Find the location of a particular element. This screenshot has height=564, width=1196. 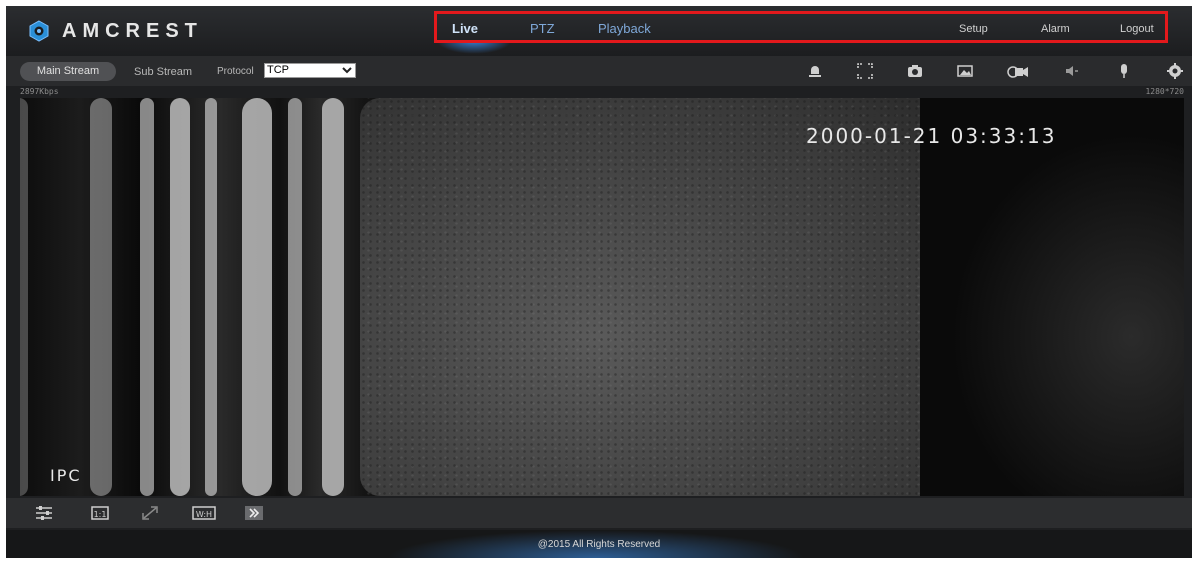

fullscreen-icon is located at coordinates (865, 71).